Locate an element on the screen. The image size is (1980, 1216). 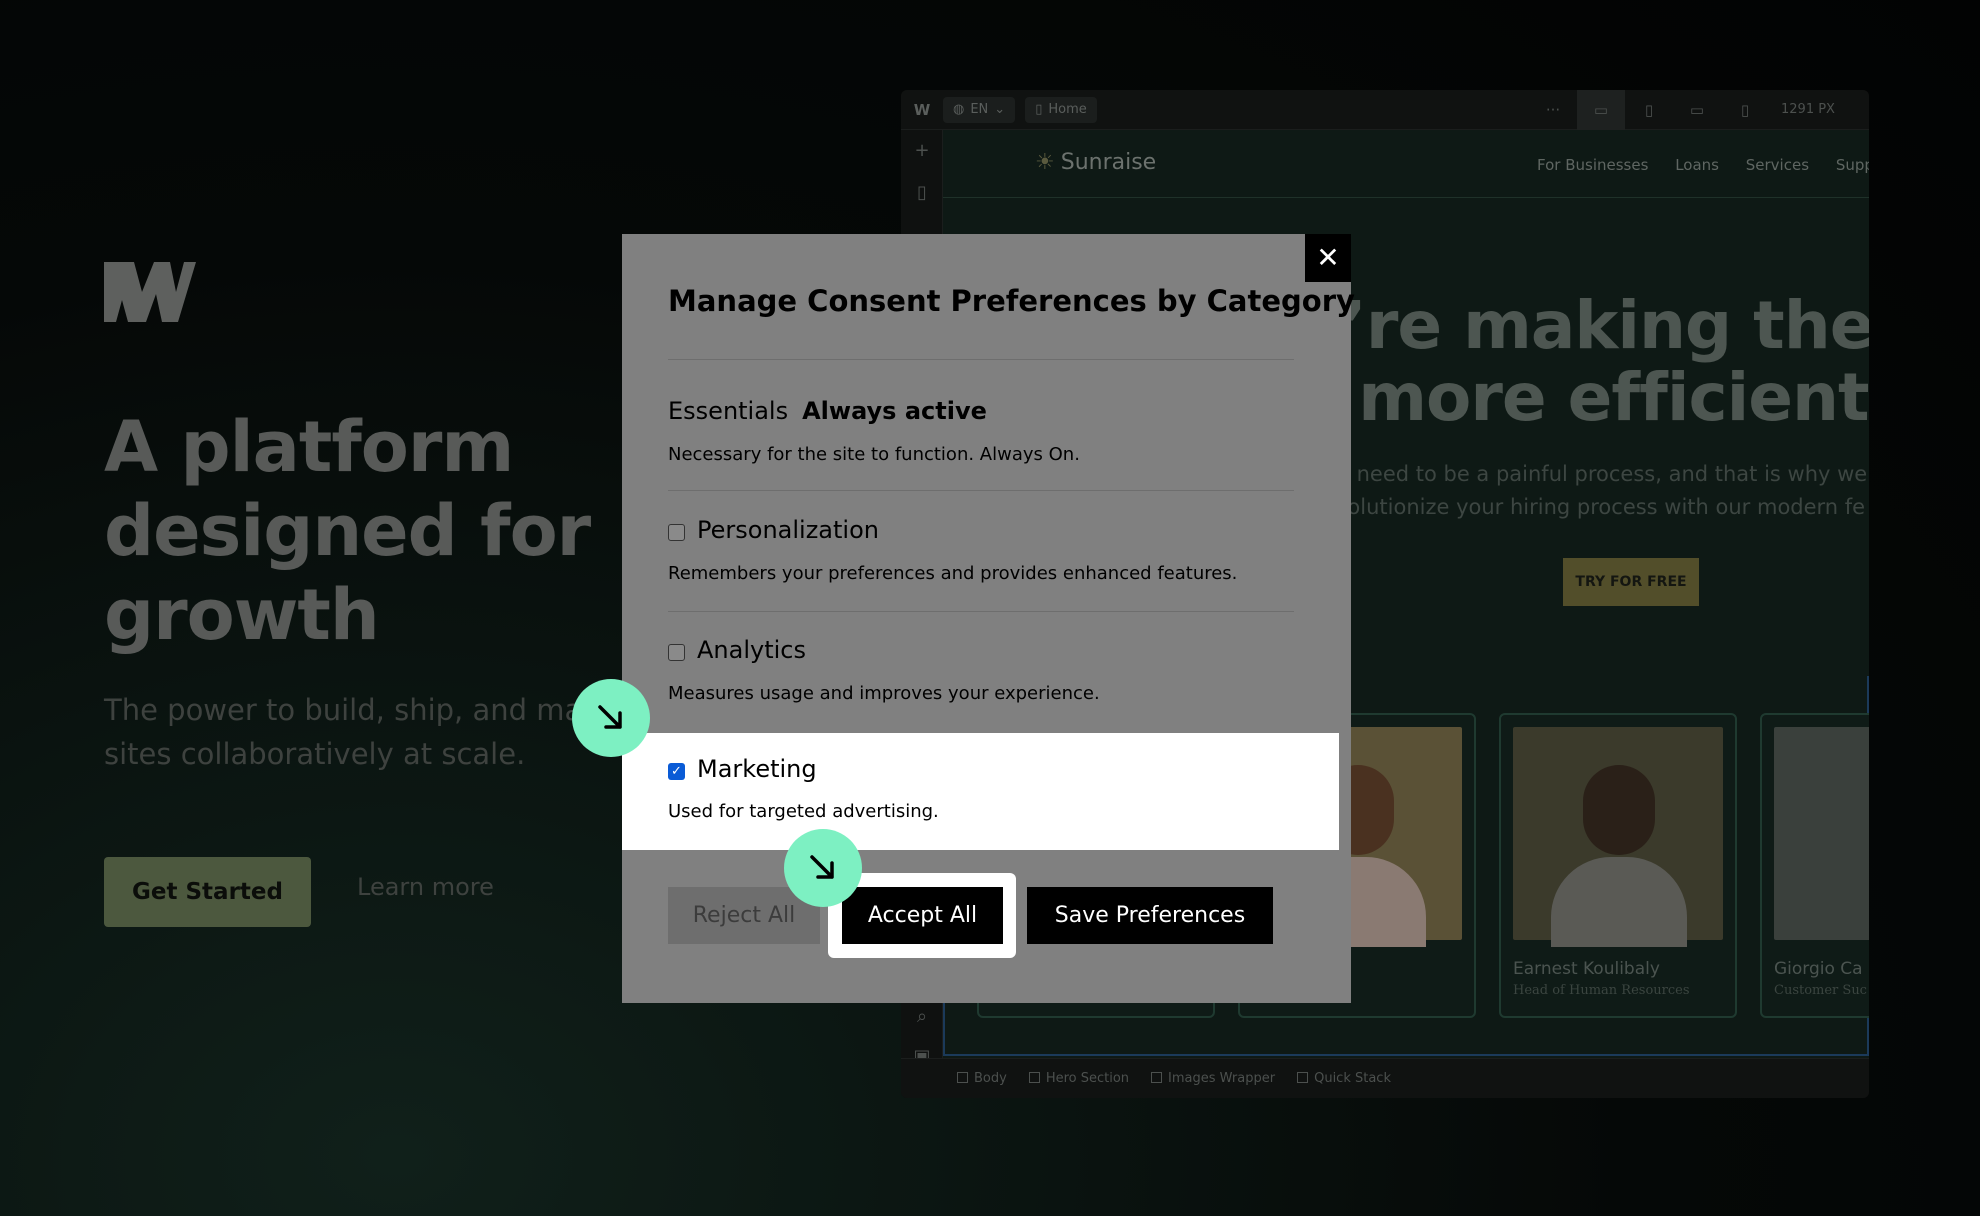
tablet-breakpoint-icon: ▯ is located at coordinates (1649, 110).